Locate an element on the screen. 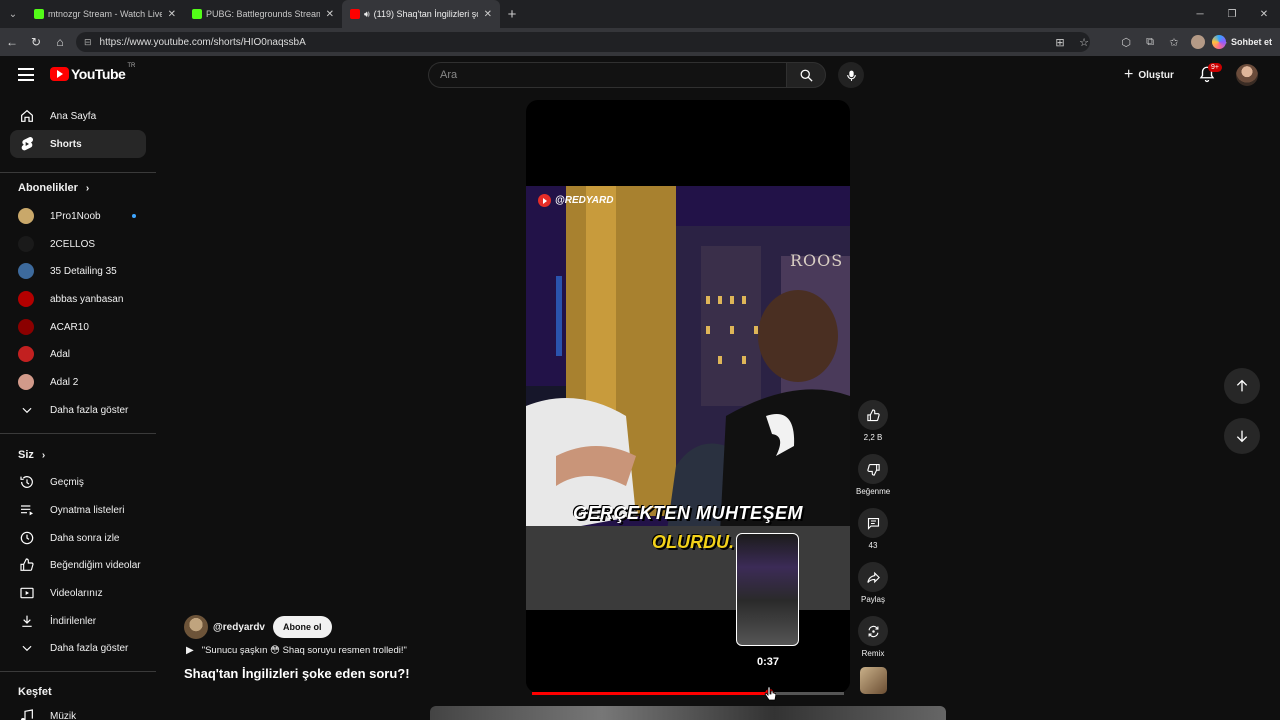 The width and height of the screenshot is (1280, 720). comments-button: 43 is located at coordinates (873, 529).